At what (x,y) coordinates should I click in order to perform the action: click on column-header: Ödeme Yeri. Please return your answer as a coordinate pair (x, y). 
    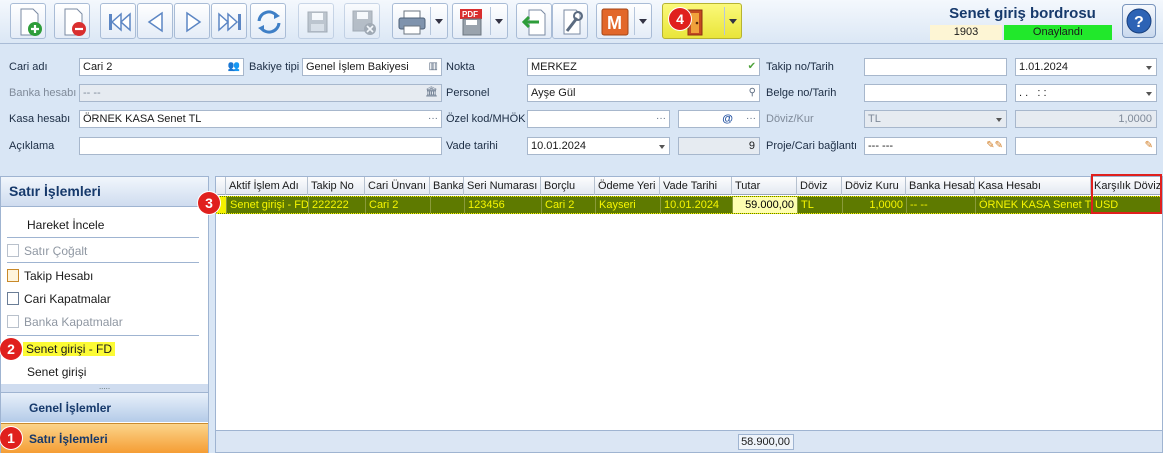
    Looking at the image, I should click on (627, 186).